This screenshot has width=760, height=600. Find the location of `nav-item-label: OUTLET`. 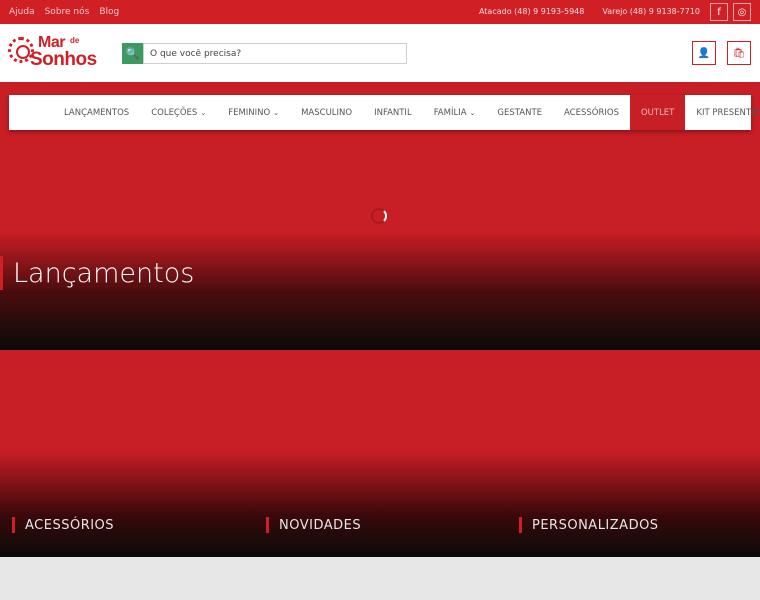

nav-item-label: OUTLET is located at coordinates (657, 112).